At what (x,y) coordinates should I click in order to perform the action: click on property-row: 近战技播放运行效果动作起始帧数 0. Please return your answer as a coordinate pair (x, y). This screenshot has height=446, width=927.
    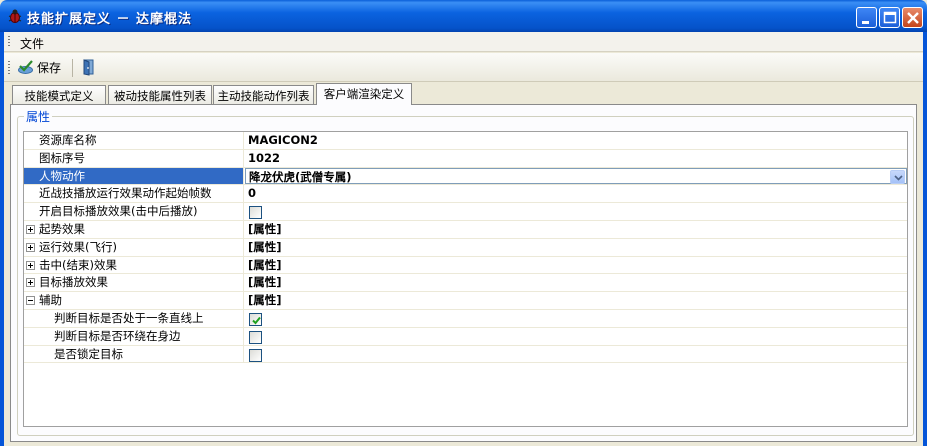
    Looking at the image, I should click on (465, 194).